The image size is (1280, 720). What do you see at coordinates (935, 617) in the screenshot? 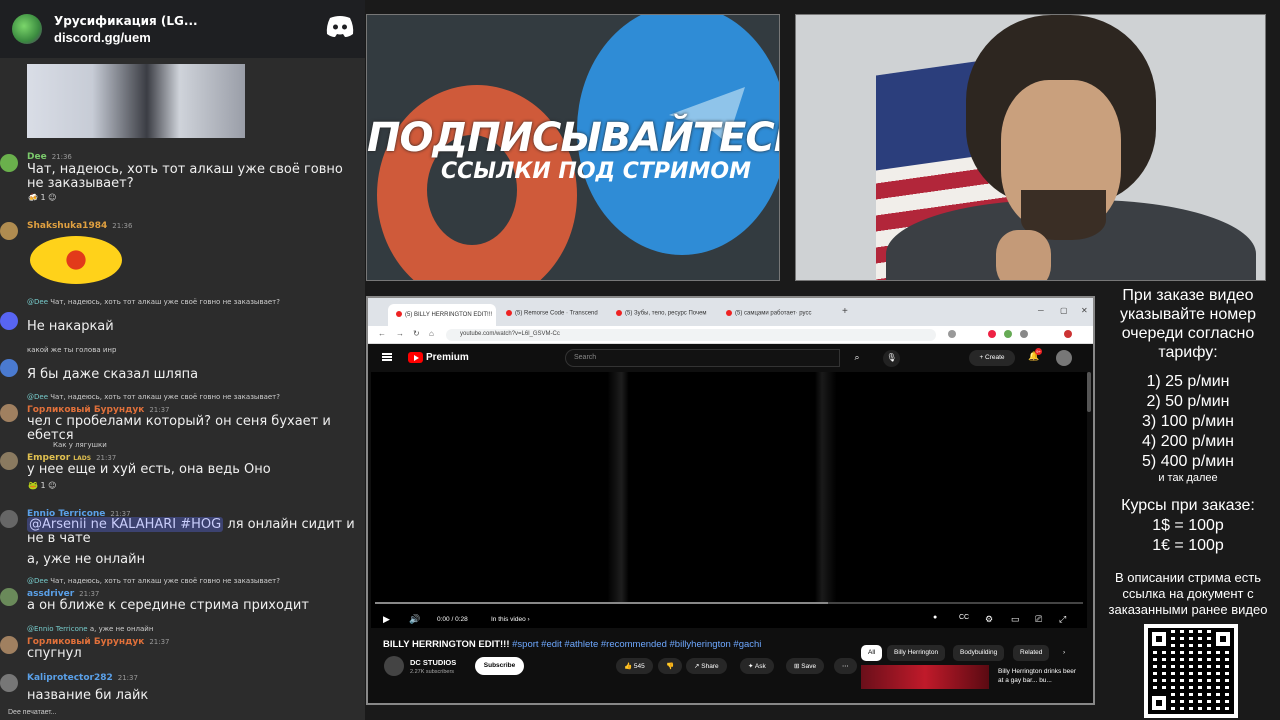
I see `autoplay-toggle-icon: ●` at bounding box center [935, 617].